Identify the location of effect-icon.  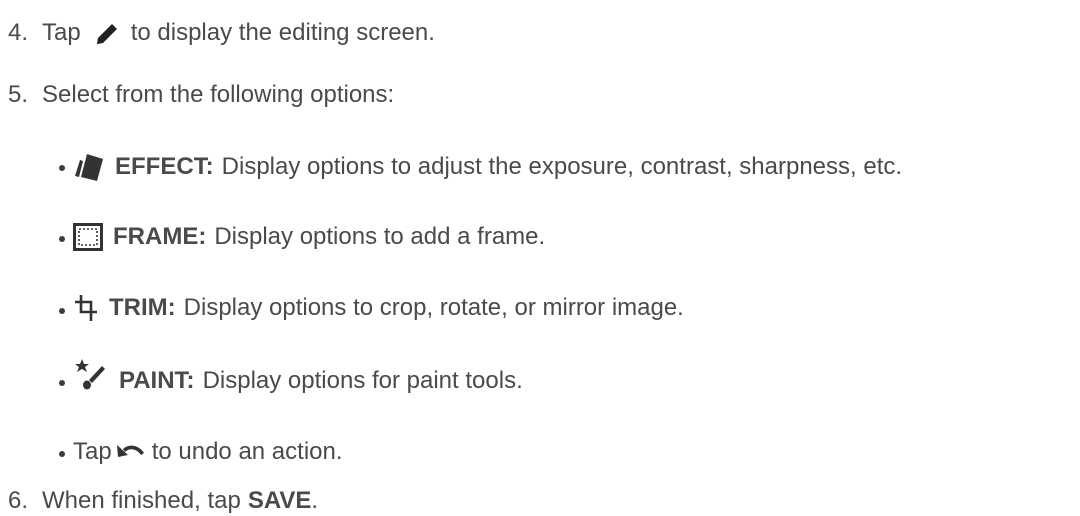
(89, 167).